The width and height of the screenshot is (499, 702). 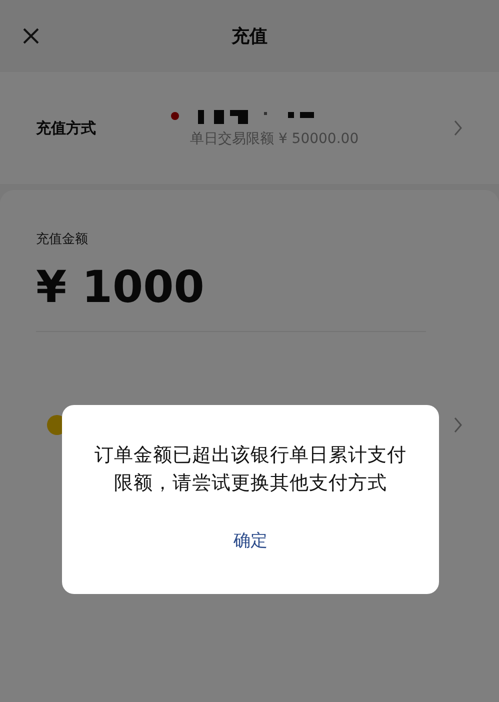 What do you see at coordinates (250, 36) in the screenshot?
I see `page-title: 充值` at bounding box center [250, 36].